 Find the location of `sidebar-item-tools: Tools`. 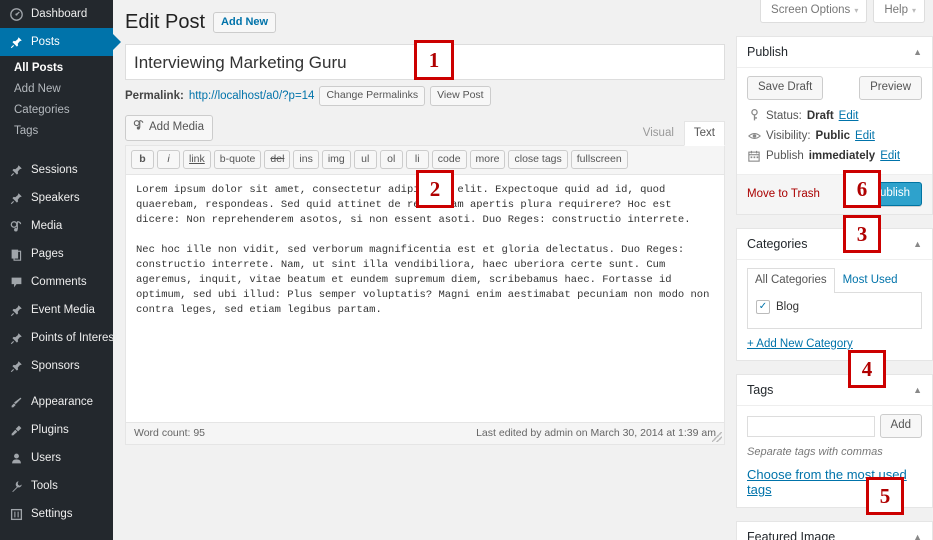

sidebar-item-tools: Tools is located at coordinates (56, 486).